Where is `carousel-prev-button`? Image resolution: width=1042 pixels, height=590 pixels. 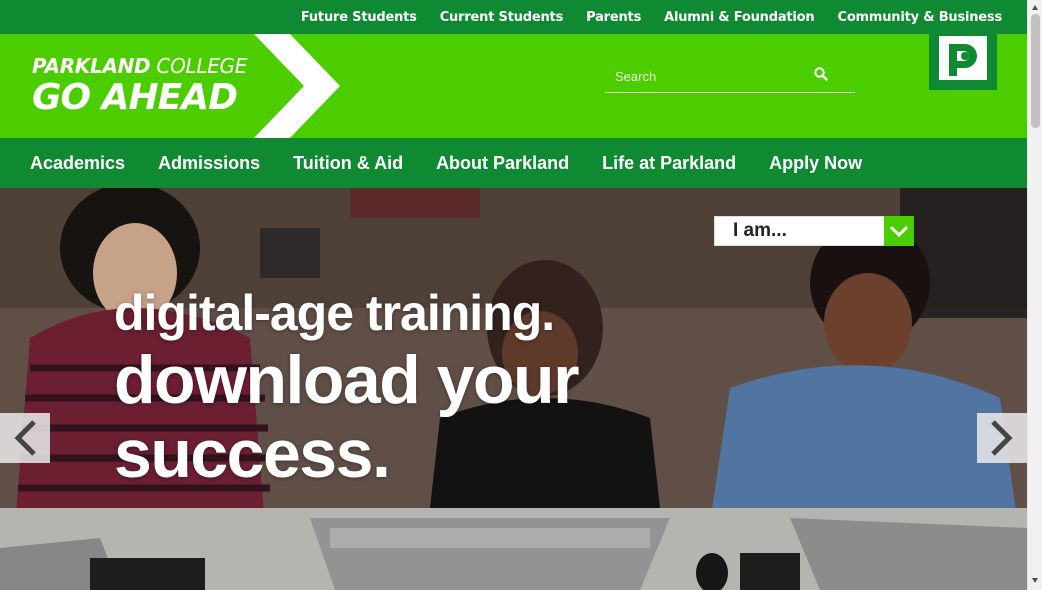
carousel-prev-button is located at coordinates (25, 438).